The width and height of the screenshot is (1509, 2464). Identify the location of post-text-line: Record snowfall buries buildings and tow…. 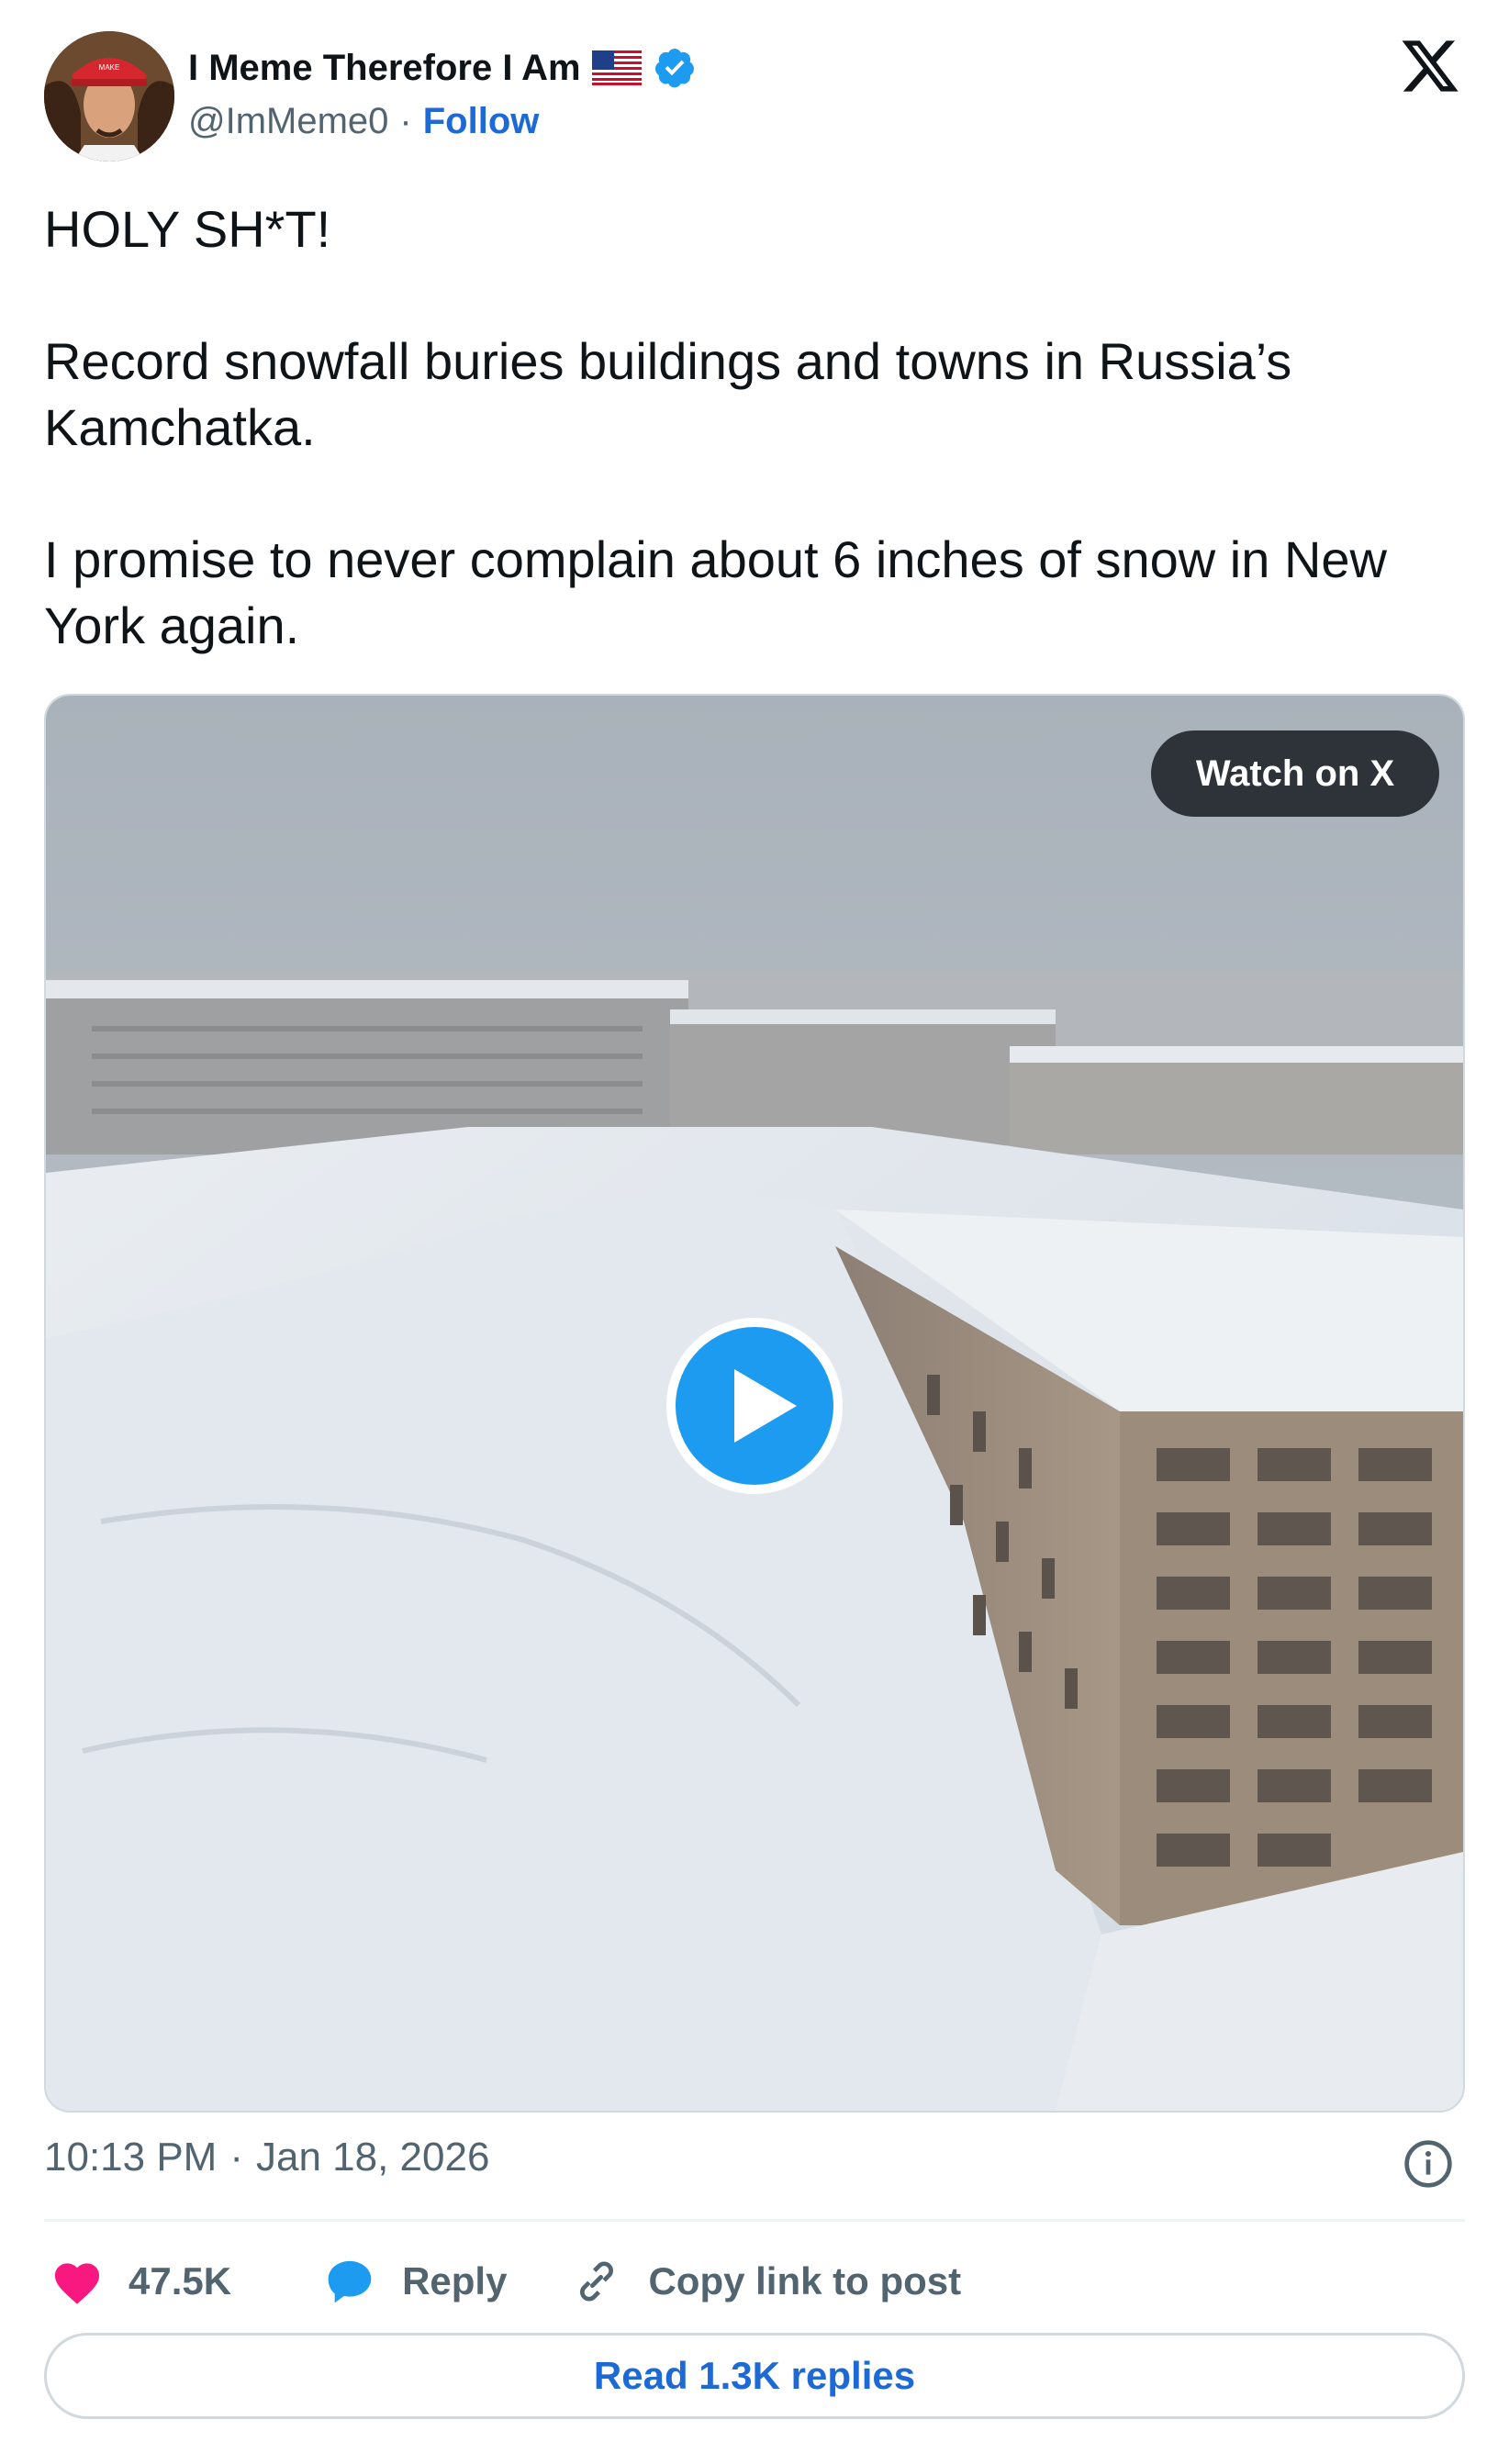
(668, 394).